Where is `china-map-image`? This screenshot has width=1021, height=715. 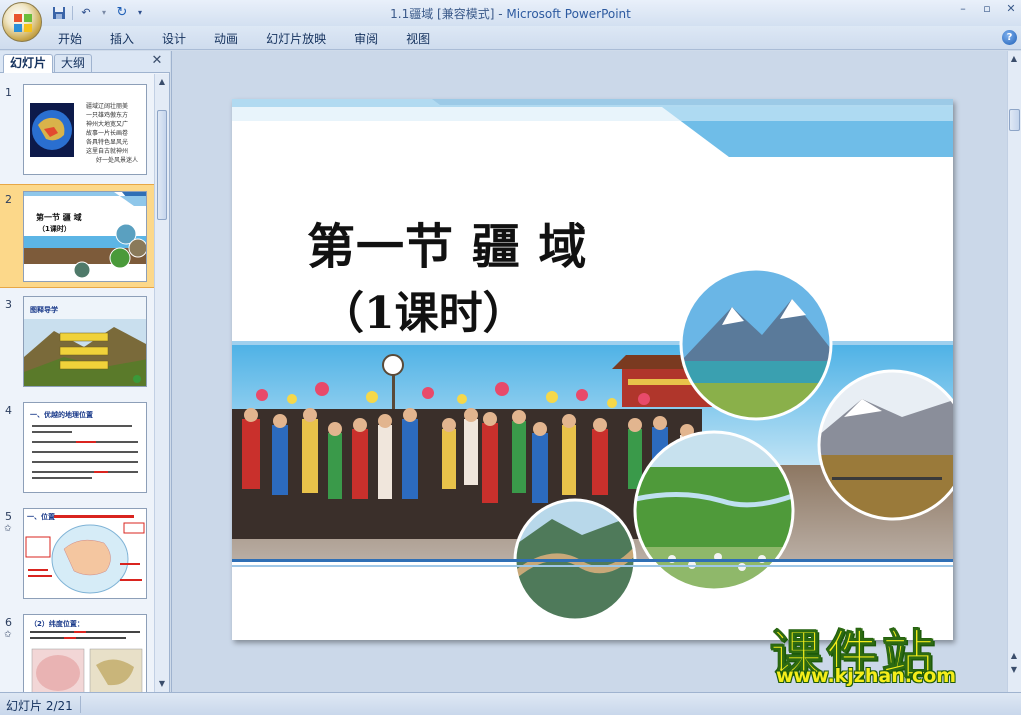
china-map-image is located at coordinates (85, 554).